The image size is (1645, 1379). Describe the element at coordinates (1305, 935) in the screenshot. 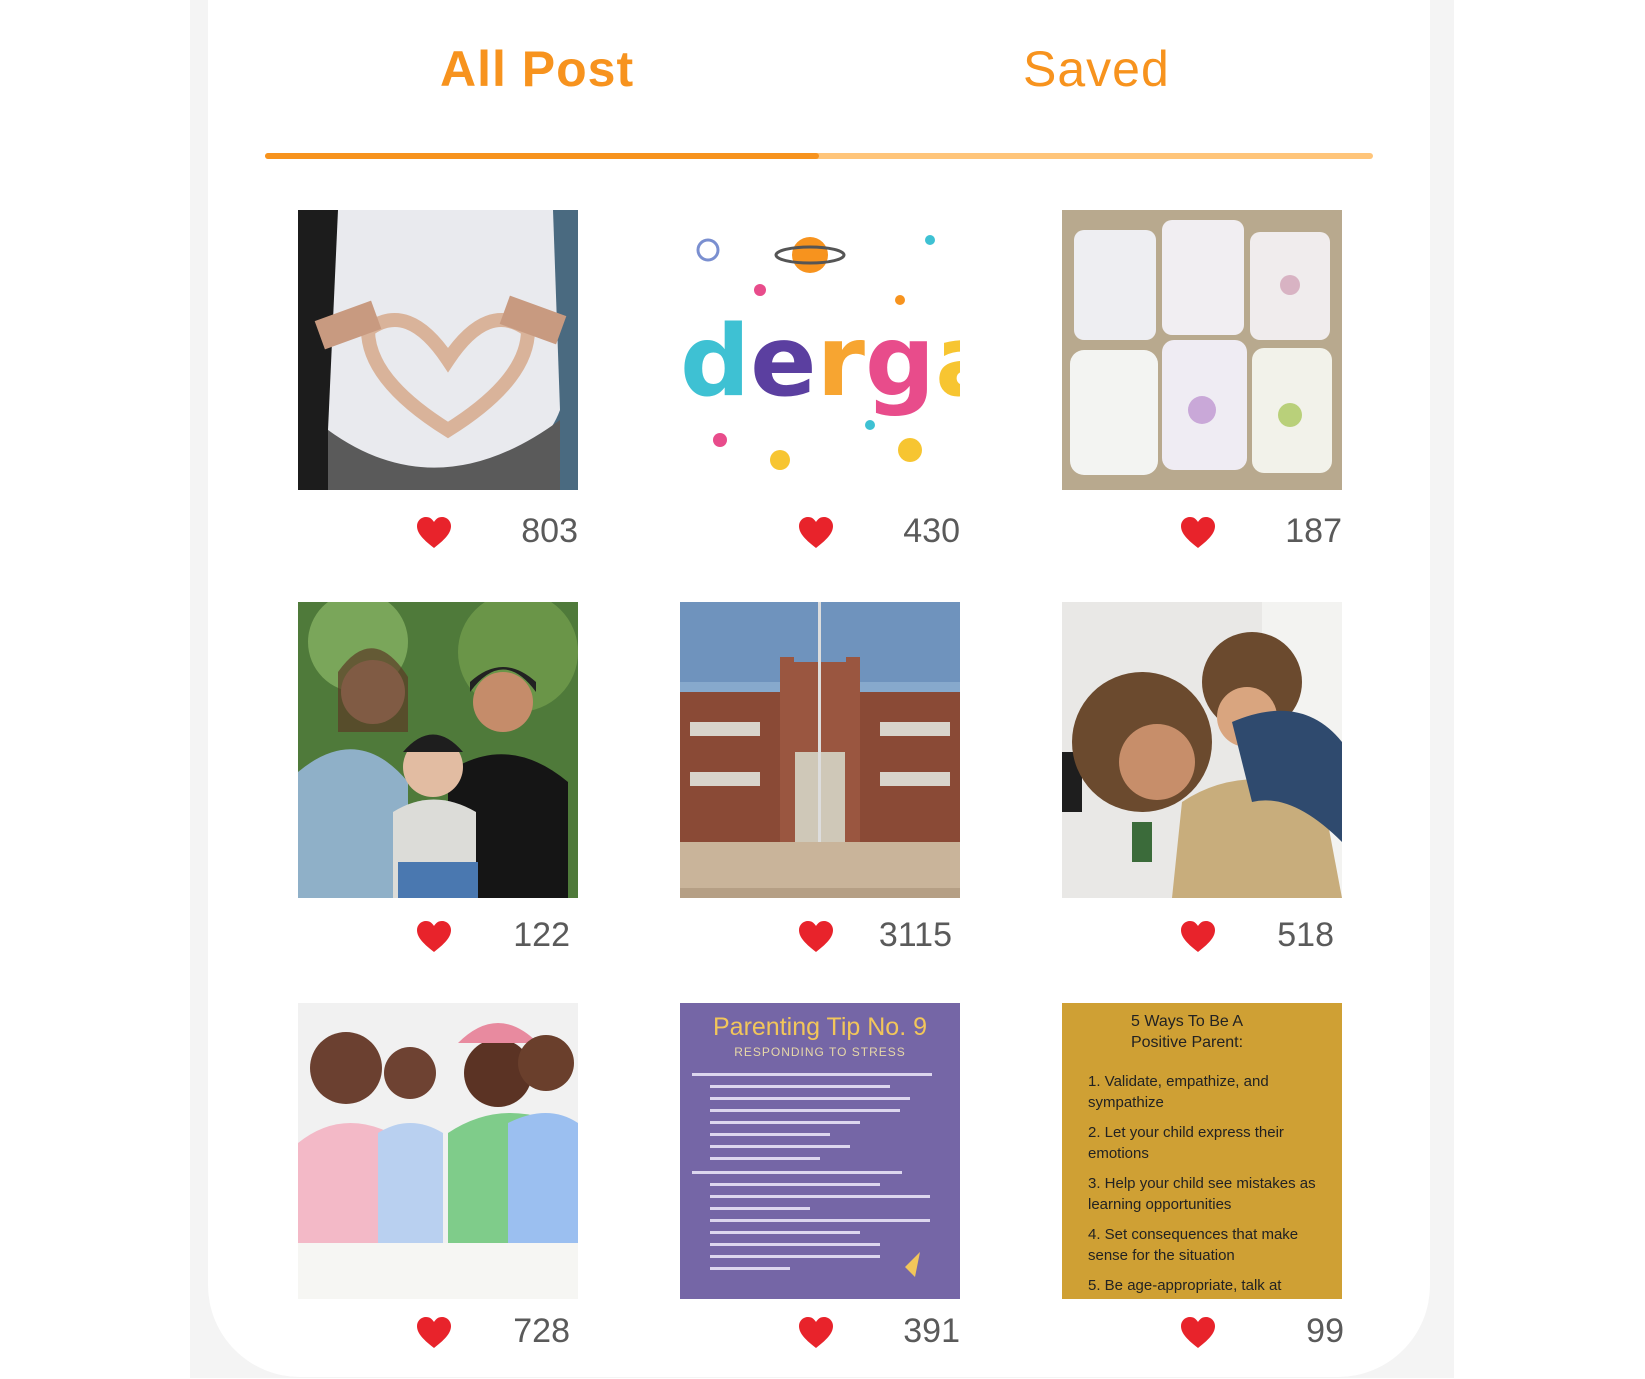

I see `like-count: 518` at that location.